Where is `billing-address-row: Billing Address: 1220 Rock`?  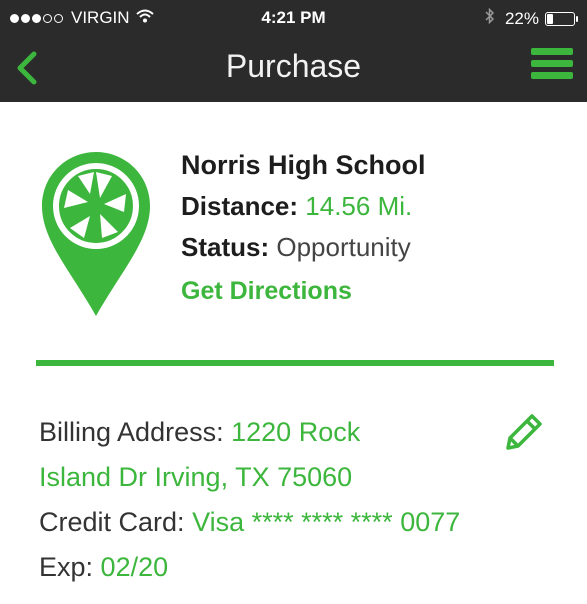 billing-address-row: Billing Address: 1220 Rock is located at coordinates (249, 432).